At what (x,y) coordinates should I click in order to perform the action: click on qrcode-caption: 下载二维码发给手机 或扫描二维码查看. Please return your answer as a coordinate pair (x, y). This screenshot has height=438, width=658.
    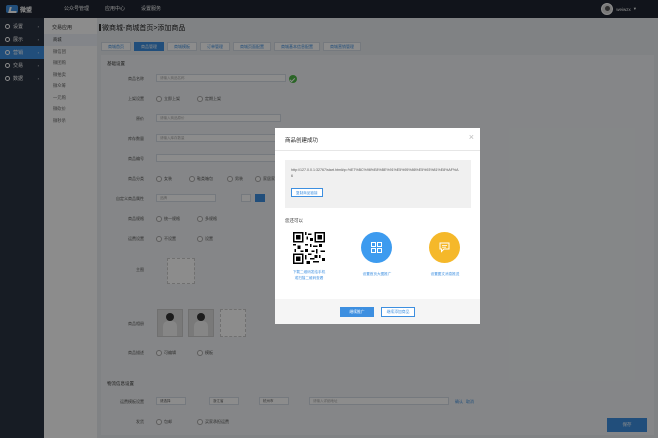
    Looking at the image, I should click on (309, 275).